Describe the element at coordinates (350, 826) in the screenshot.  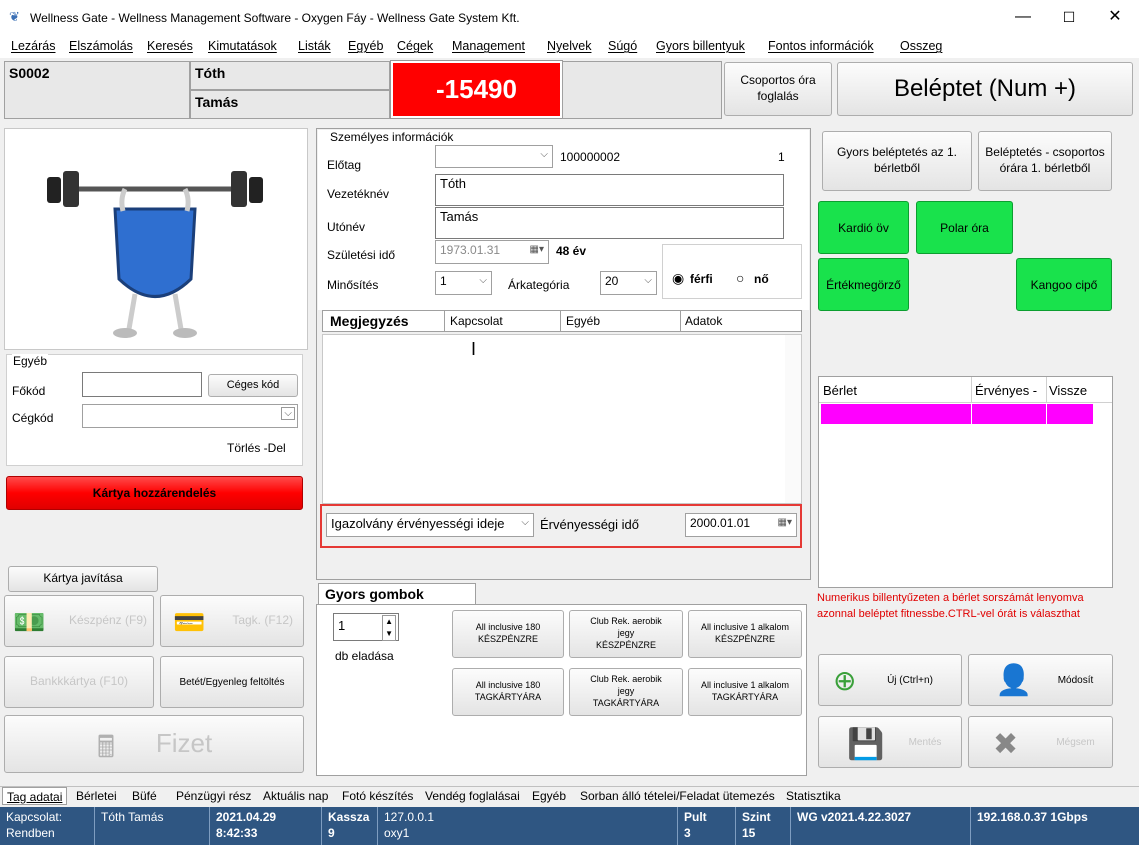
I see `status-kassza: Kassza 9` at that location.